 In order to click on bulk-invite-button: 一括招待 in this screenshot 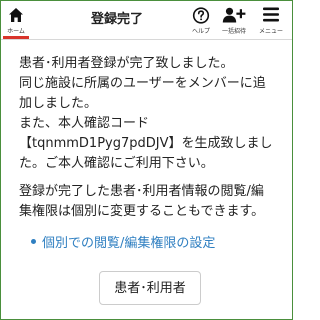, I will do `click(234, 20)`.